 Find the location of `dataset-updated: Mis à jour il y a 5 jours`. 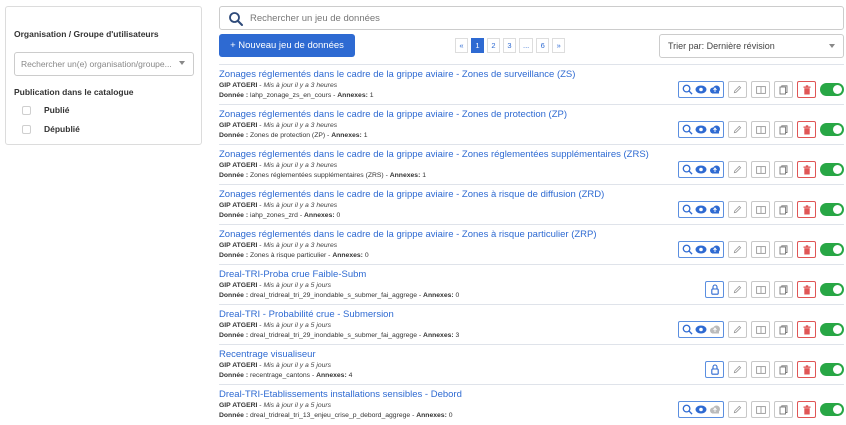

dataset-updated: Mis à jour il y a 5 jours is located at coordinates (297, 365).